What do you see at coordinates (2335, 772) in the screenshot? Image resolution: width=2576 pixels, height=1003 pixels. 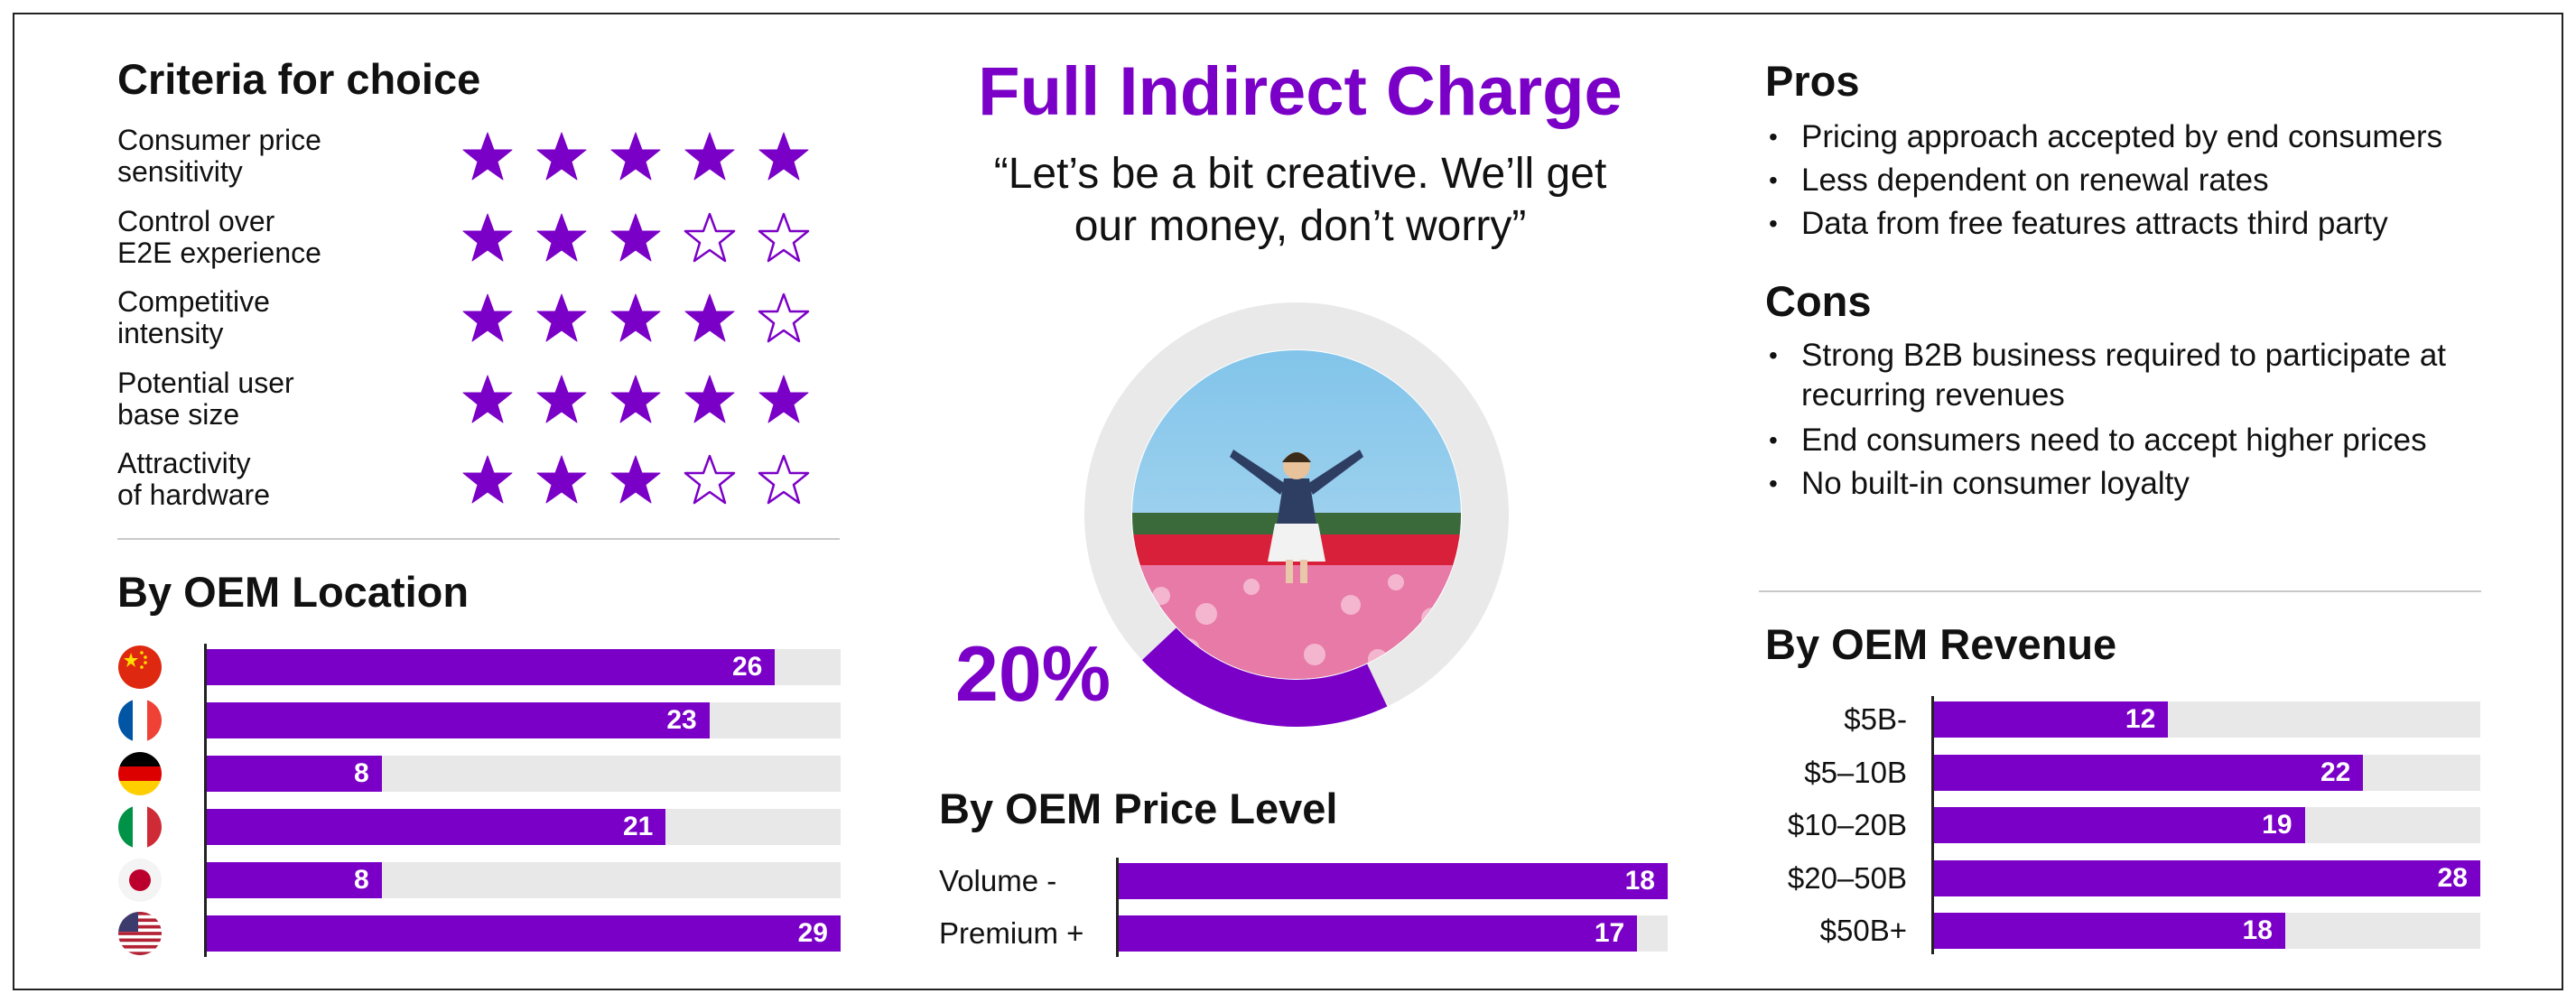 I see `bar-value-label: 22` at bounding box center [2335, 772].